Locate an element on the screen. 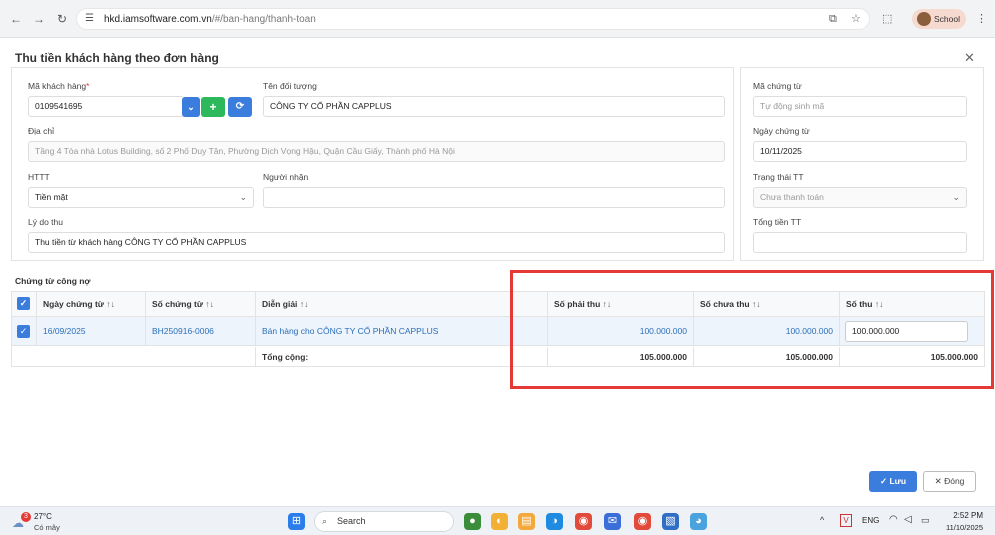 This screenshot has height=535, width=995. profile-chip: School is located at coordinates (939, 19).